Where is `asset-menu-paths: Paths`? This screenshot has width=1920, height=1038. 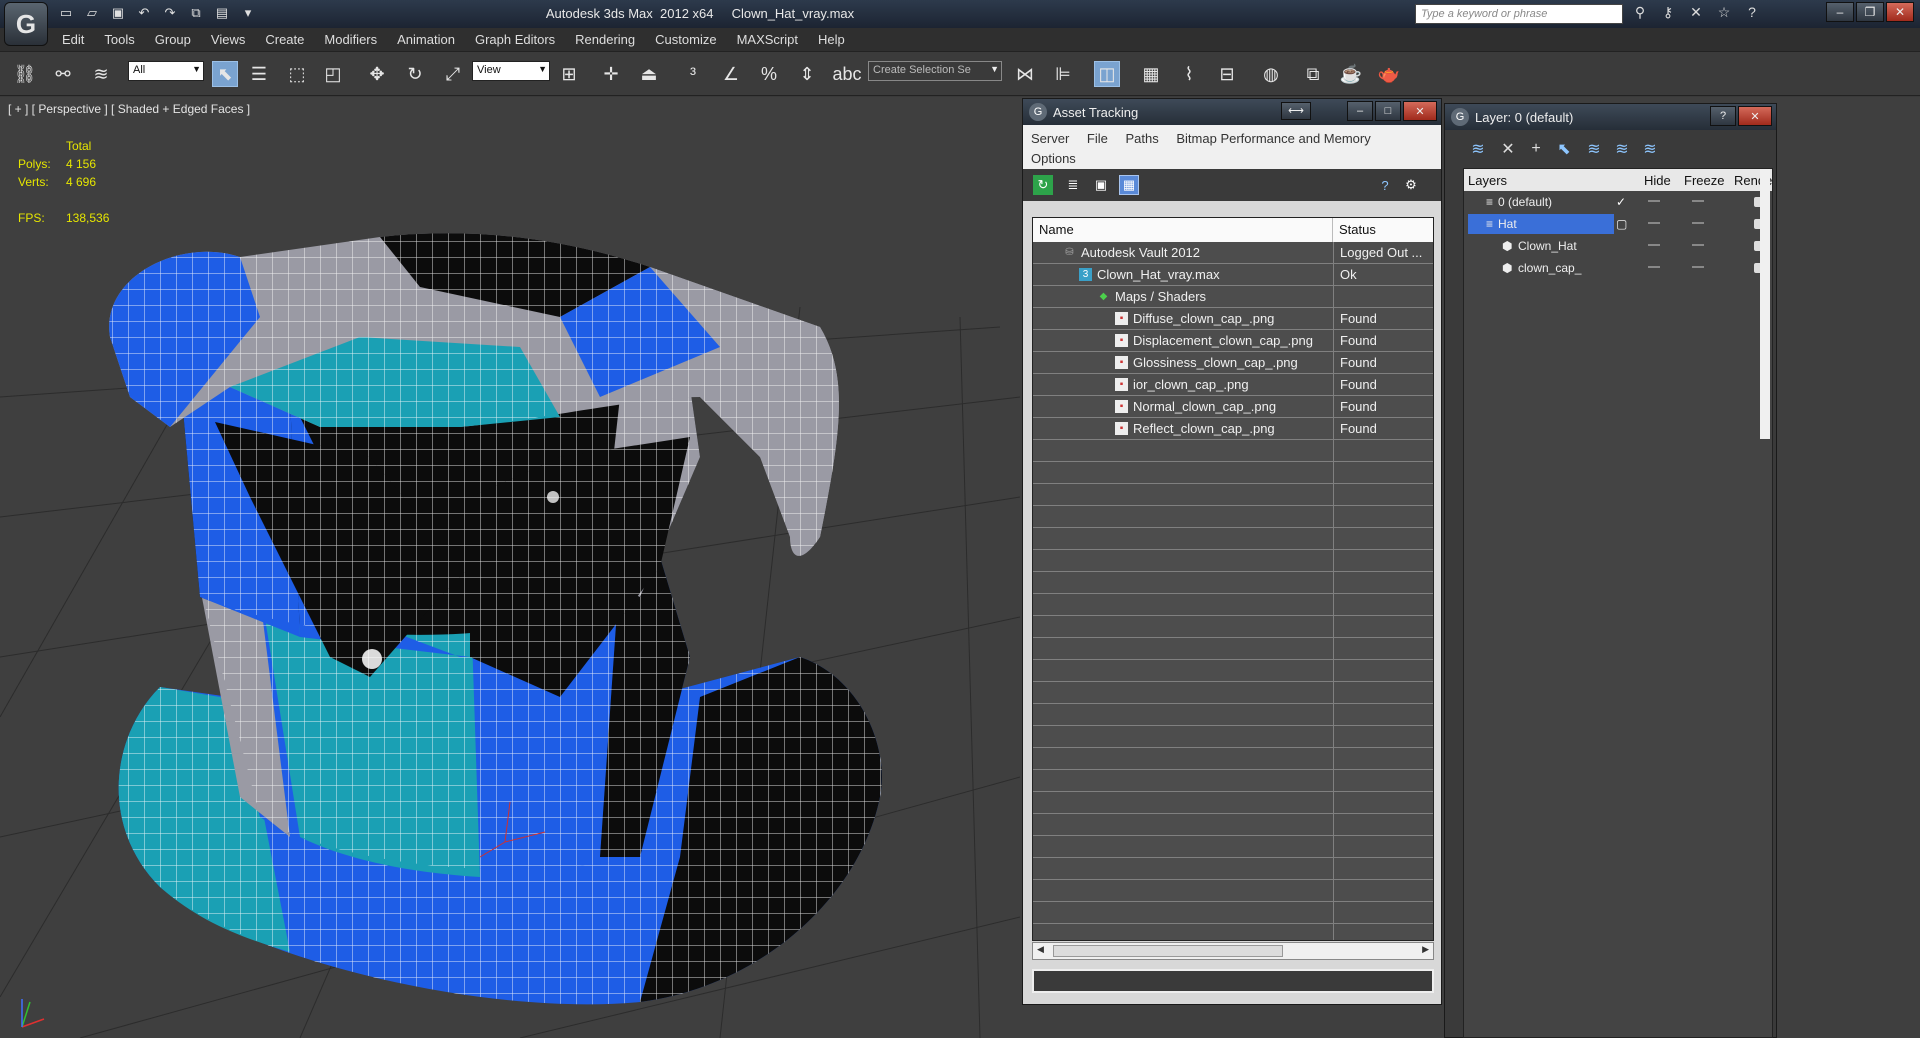 asset-menu-paths: Paths is located at coordinates (1142, 138).